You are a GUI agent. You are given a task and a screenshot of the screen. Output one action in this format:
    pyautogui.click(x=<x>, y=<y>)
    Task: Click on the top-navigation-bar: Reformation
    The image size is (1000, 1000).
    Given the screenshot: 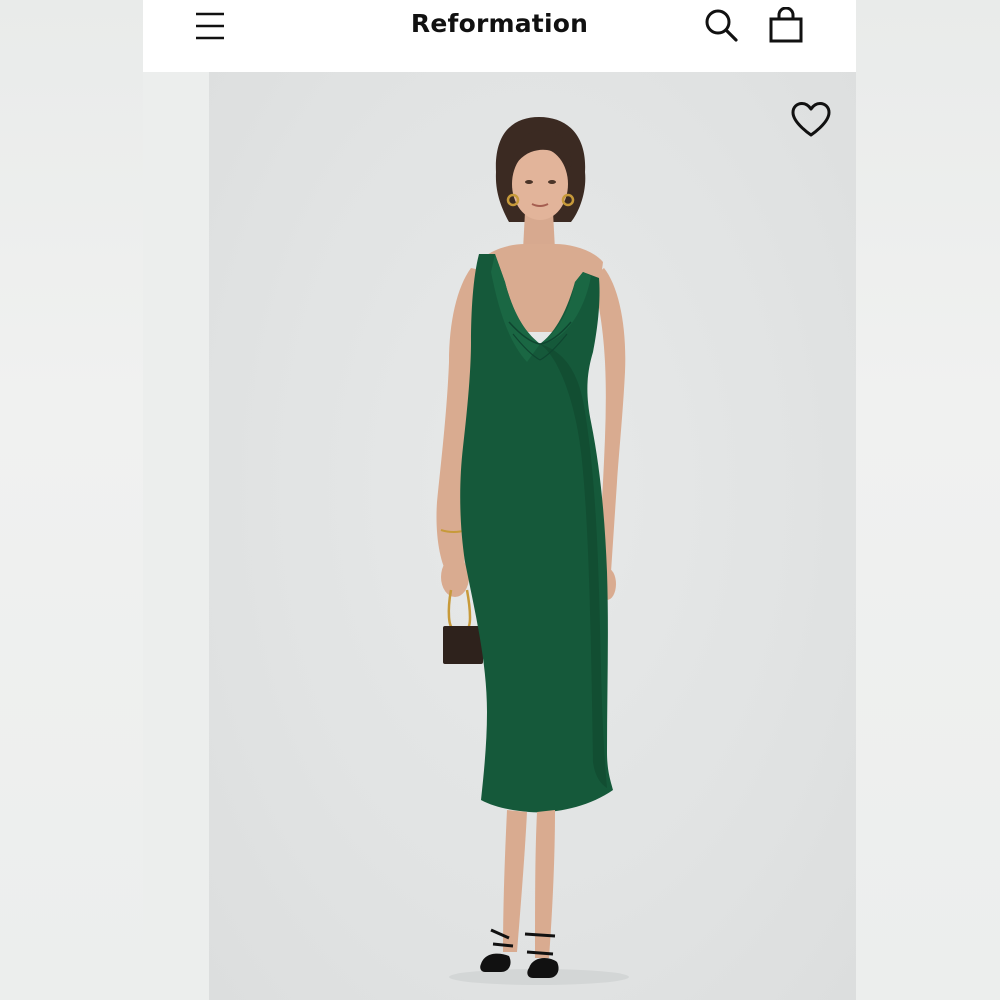 What is the action you would take?
    pyautogui.click(x=499, y=36)
    